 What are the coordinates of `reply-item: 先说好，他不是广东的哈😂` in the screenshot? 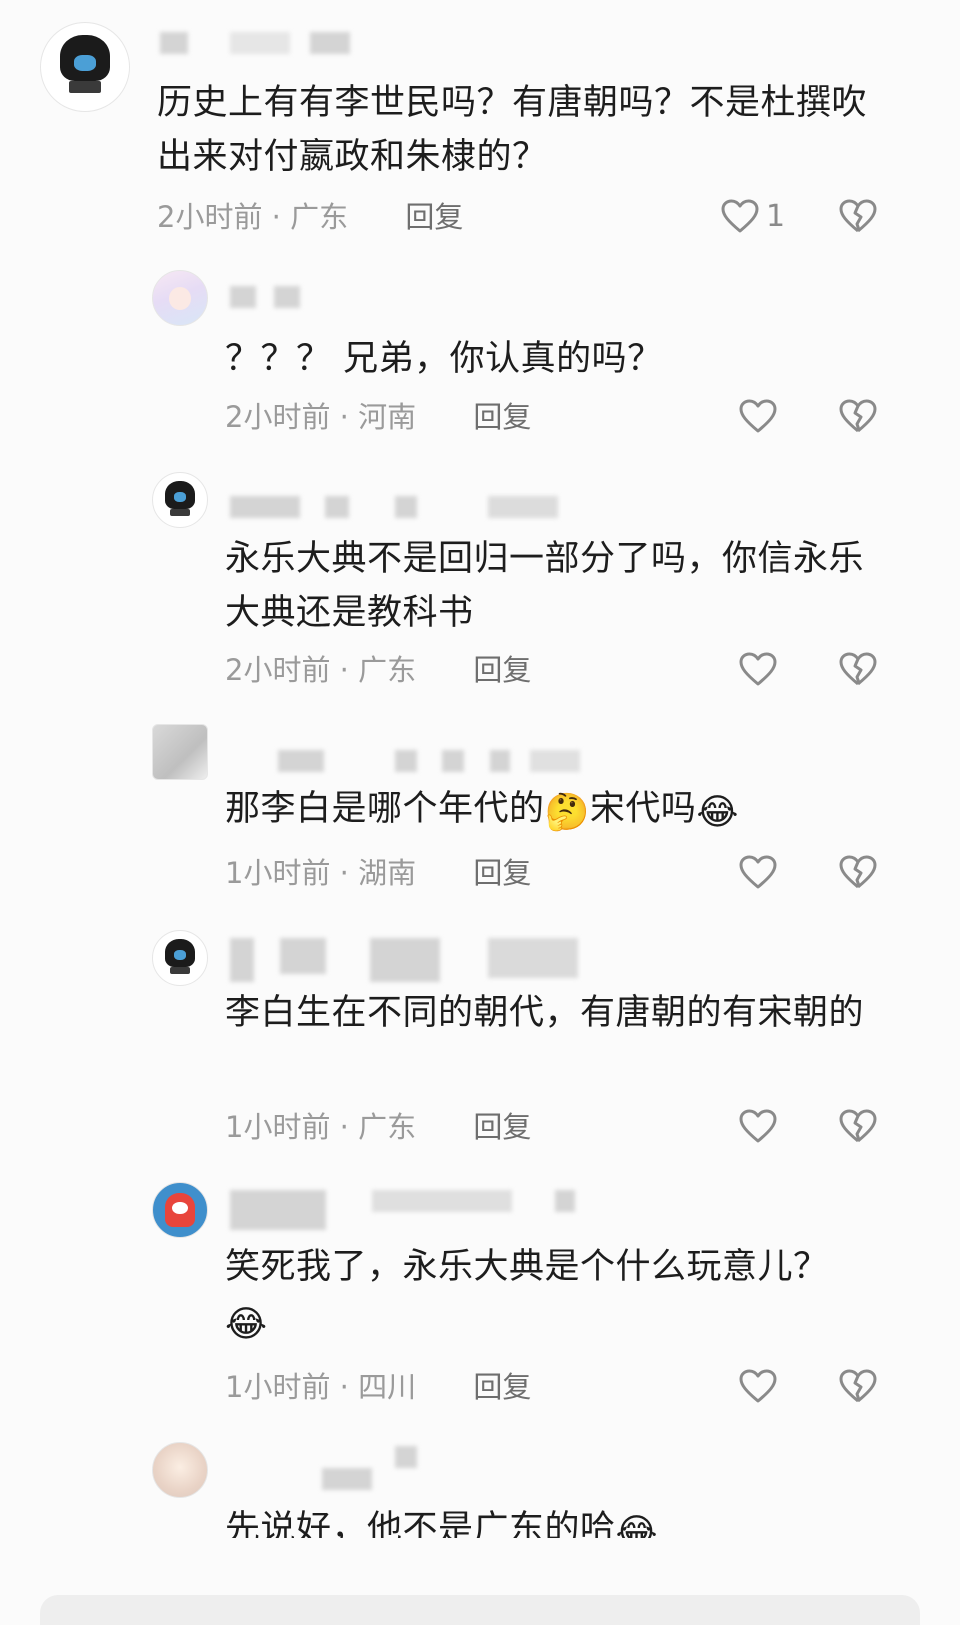 It's located at (480, 1525).